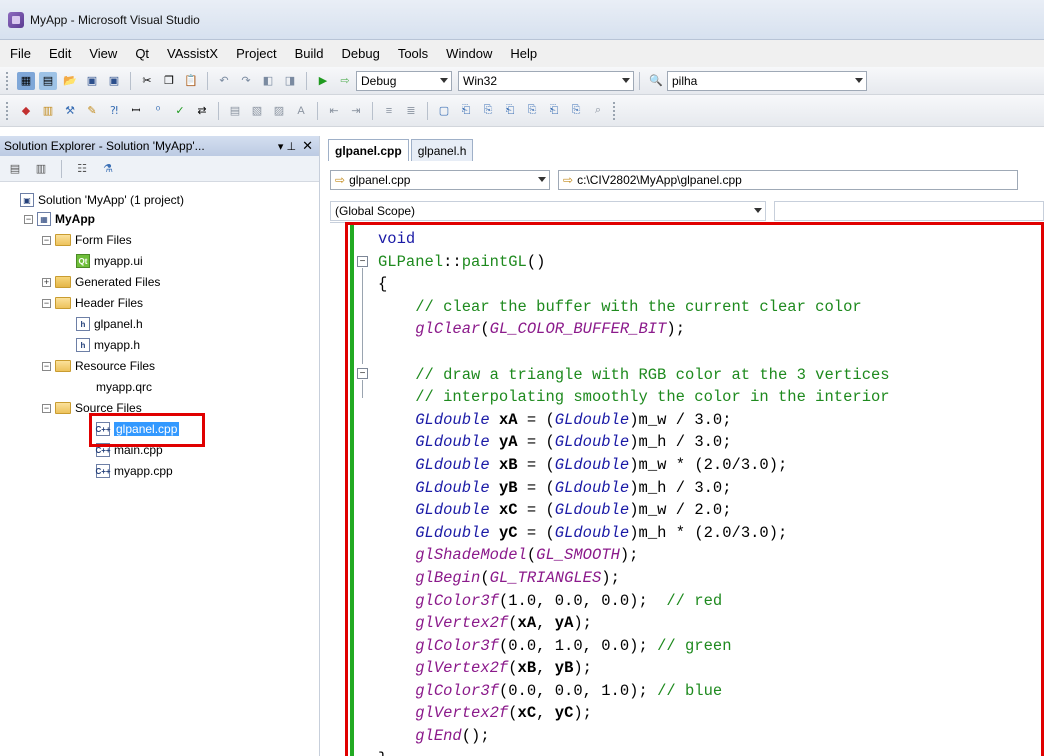  Describe the element at coordinates (48, 80) in the screenshot. I see `add-item-icon: ▤` at that location.